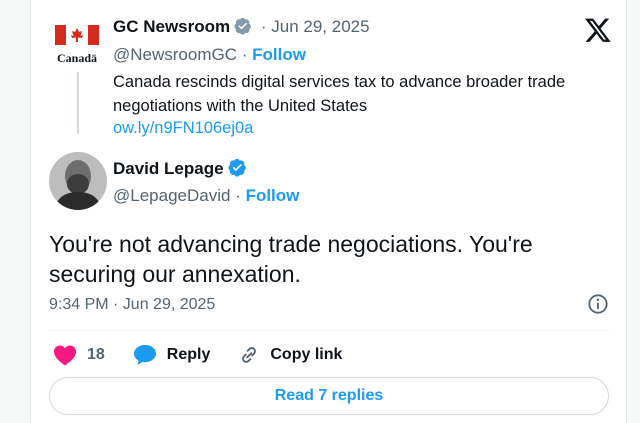  Describe the element at coordinates (273, 195) in the screenshot. I see `follow-button: Follow` at that location.